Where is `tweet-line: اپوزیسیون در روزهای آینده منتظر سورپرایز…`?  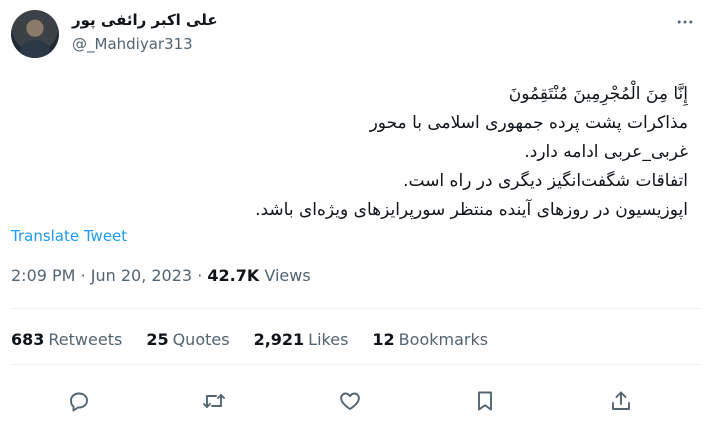
tweet-line: اپوزیسیون در روزهای آینده منتظر سورپرایز… is located at coordinates (471, 210).